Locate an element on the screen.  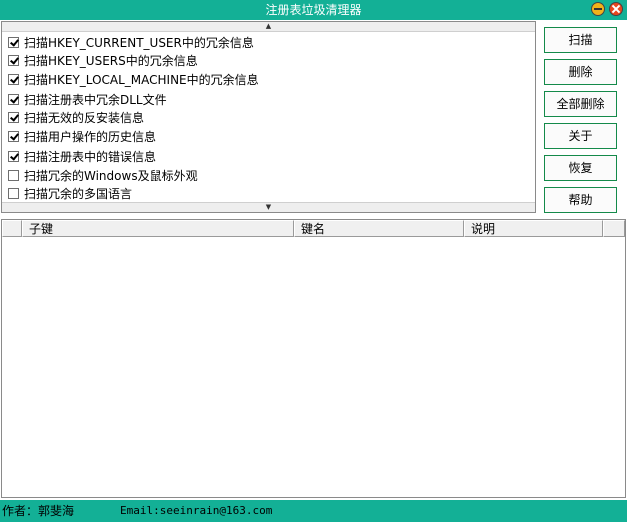
option-history: 扫描用户操作的历史信息 is located at coordinates (82, 136).